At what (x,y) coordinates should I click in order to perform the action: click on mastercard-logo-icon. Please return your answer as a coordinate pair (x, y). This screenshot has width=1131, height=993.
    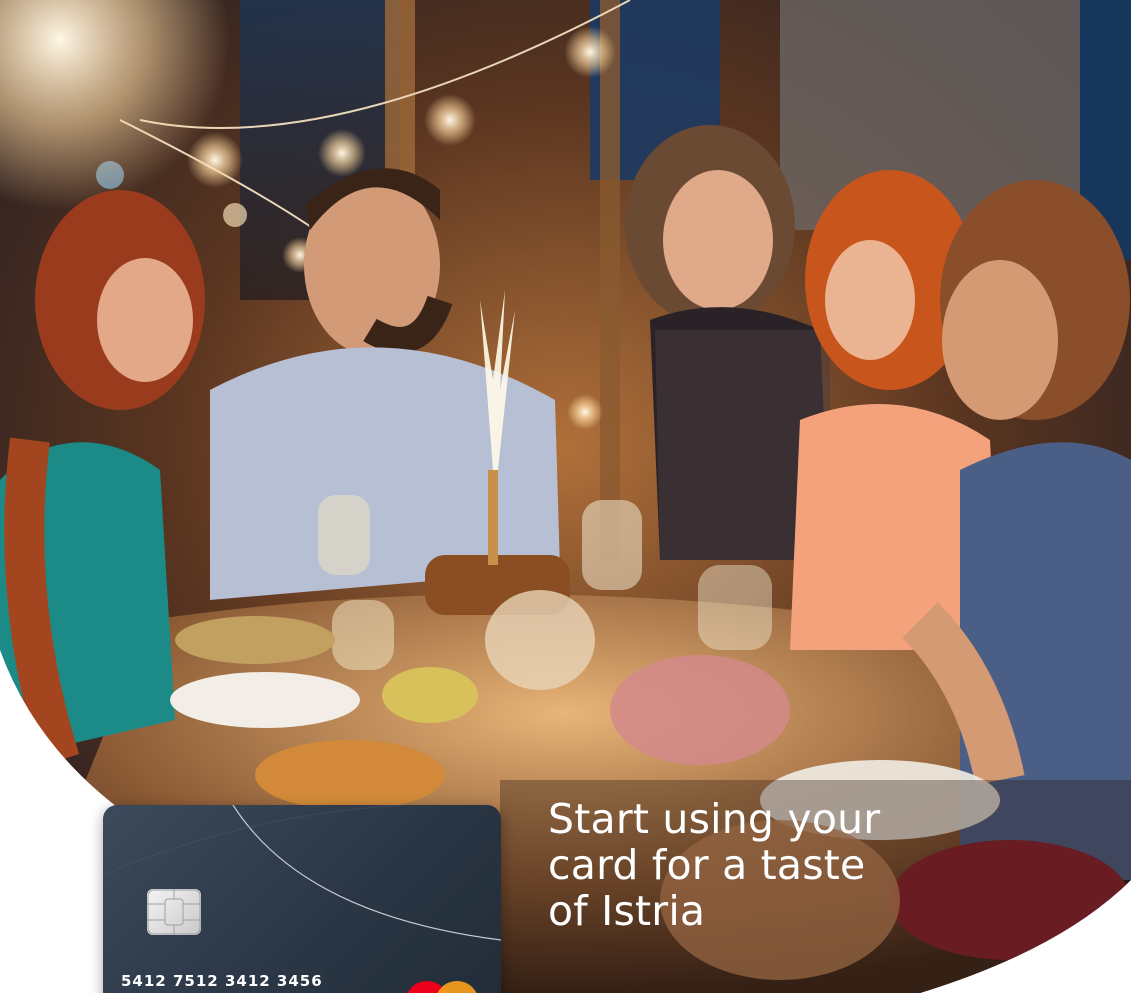
    Looking at the image, I should click on (448, 987).